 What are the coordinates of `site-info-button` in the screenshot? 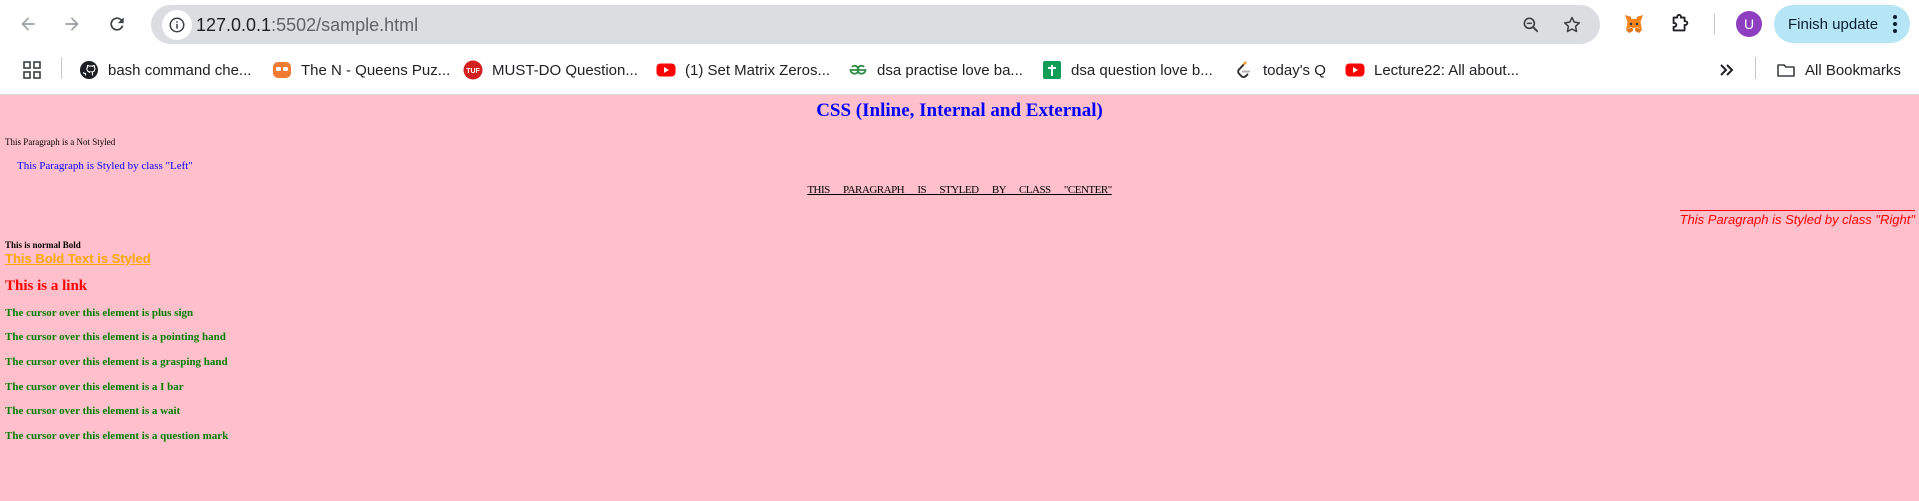 It's located at (177, 25).